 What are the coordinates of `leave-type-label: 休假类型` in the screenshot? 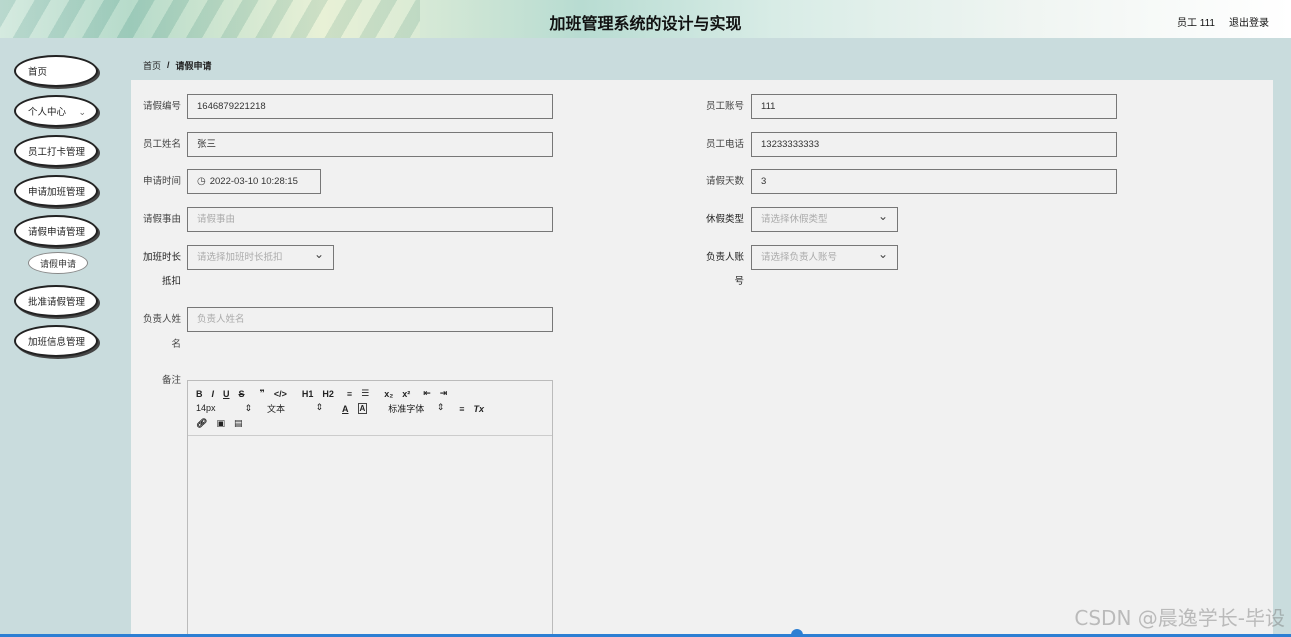 It's located at (724, 219).